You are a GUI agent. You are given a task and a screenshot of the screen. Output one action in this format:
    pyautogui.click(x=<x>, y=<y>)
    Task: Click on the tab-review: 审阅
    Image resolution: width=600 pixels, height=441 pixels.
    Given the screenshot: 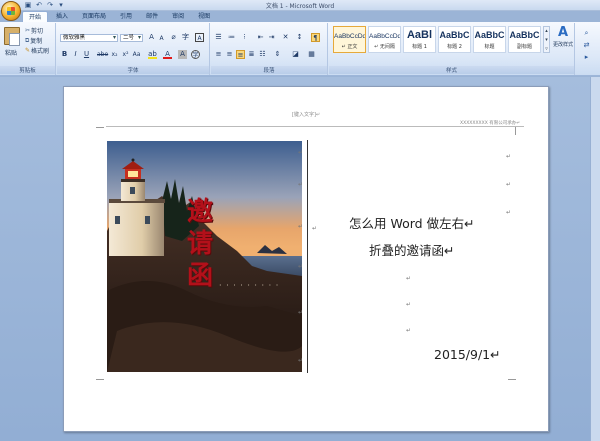 What is the action you would take?
    pyautogui.click(x=178, y=16)
    